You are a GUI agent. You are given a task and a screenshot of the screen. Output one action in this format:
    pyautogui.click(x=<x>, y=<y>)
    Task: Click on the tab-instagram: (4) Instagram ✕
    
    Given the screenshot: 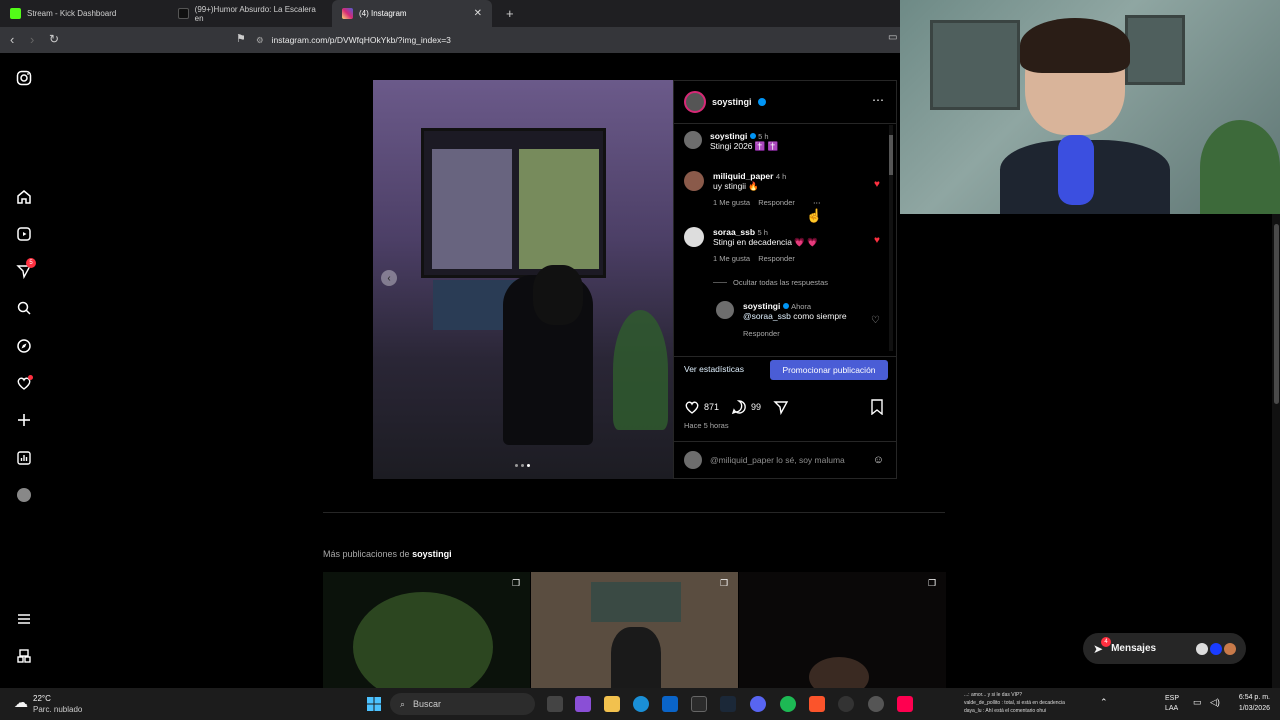 What is the action you would take?
    pyautogui.click(x=412, y=13)
    